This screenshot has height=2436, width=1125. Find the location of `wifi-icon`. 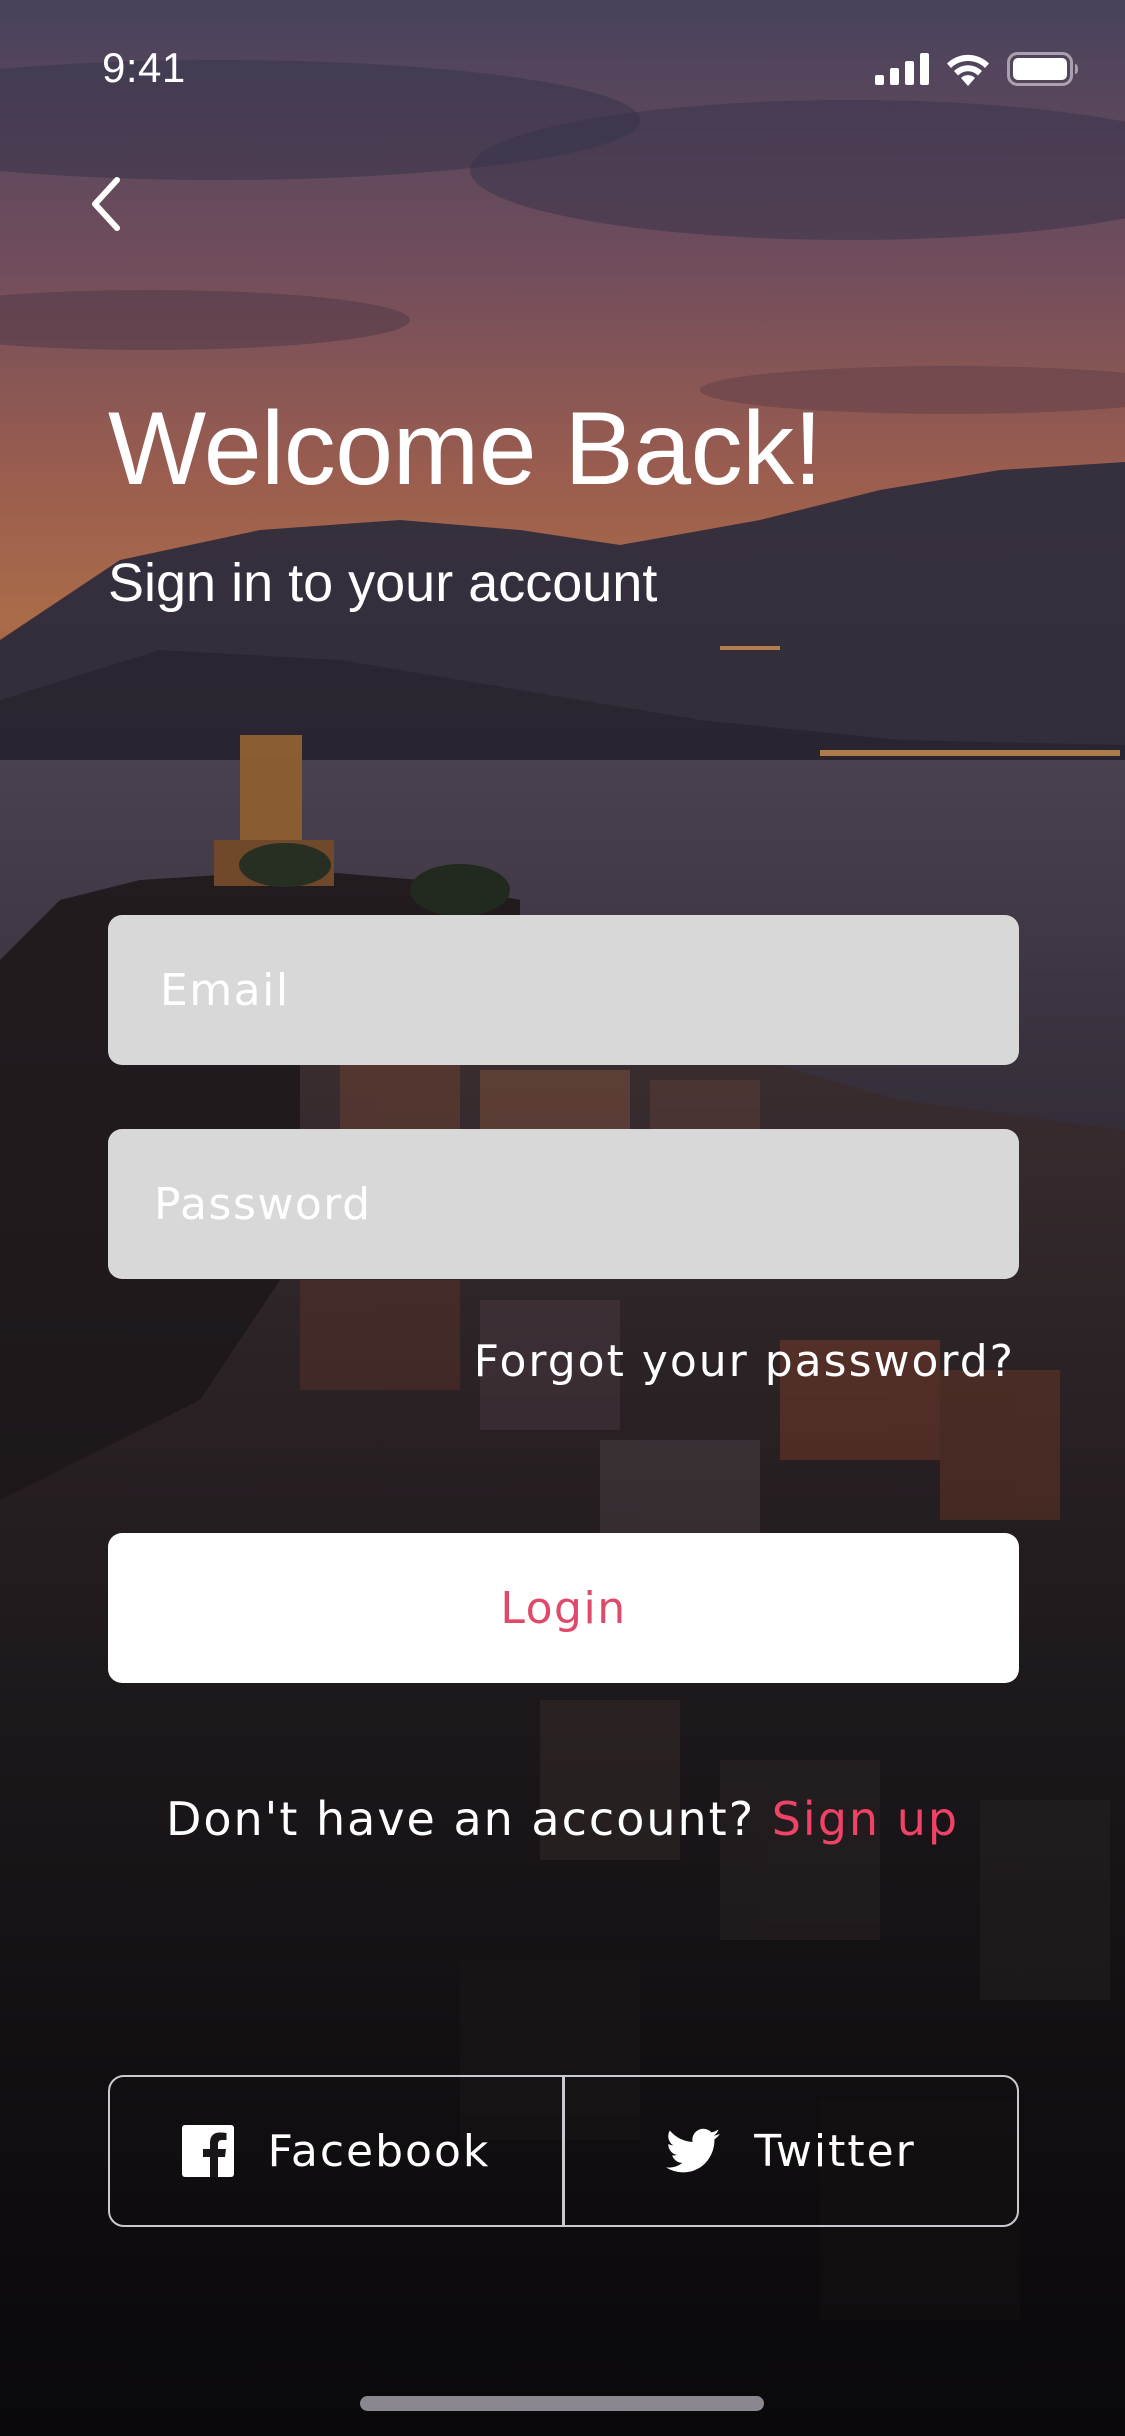

wifi-icon is located at coordinates (968, 71).